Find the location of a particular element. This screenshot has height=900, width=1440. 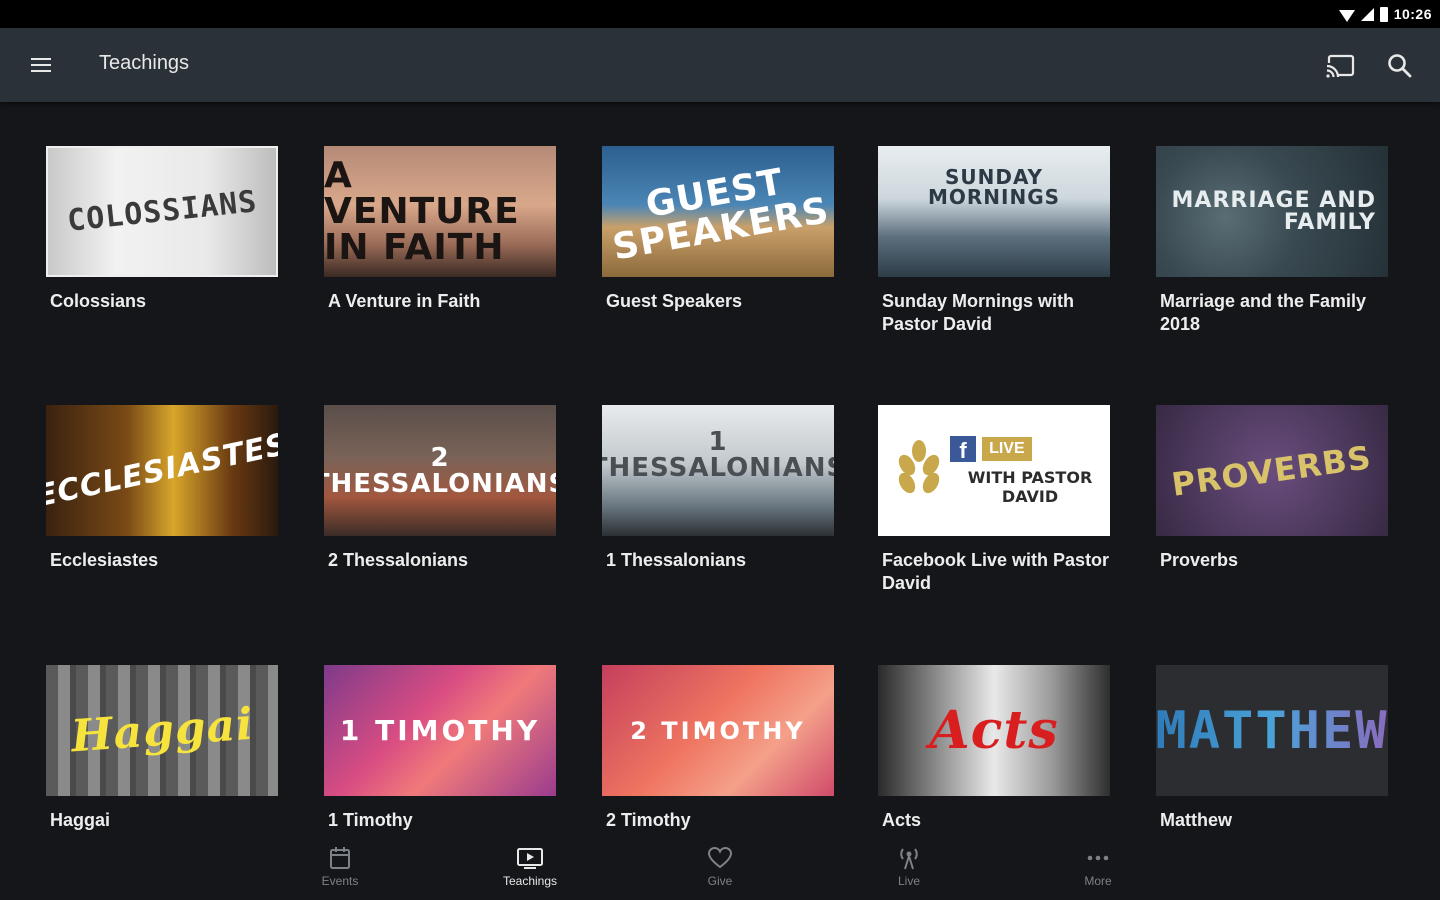

more-icon is located at coordinates (1098, 858).